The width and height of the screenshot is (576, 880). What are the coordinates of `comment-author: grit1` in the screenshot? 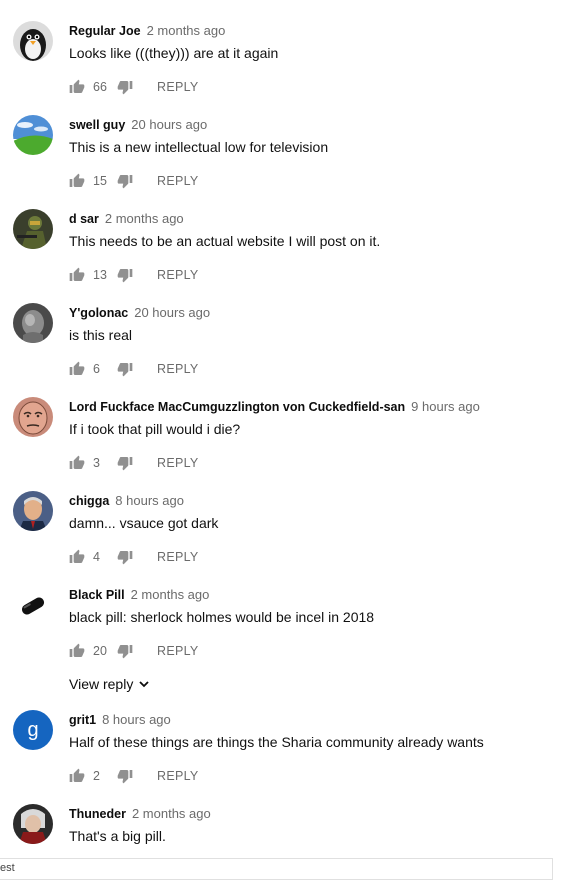 It's located at (82, 720).